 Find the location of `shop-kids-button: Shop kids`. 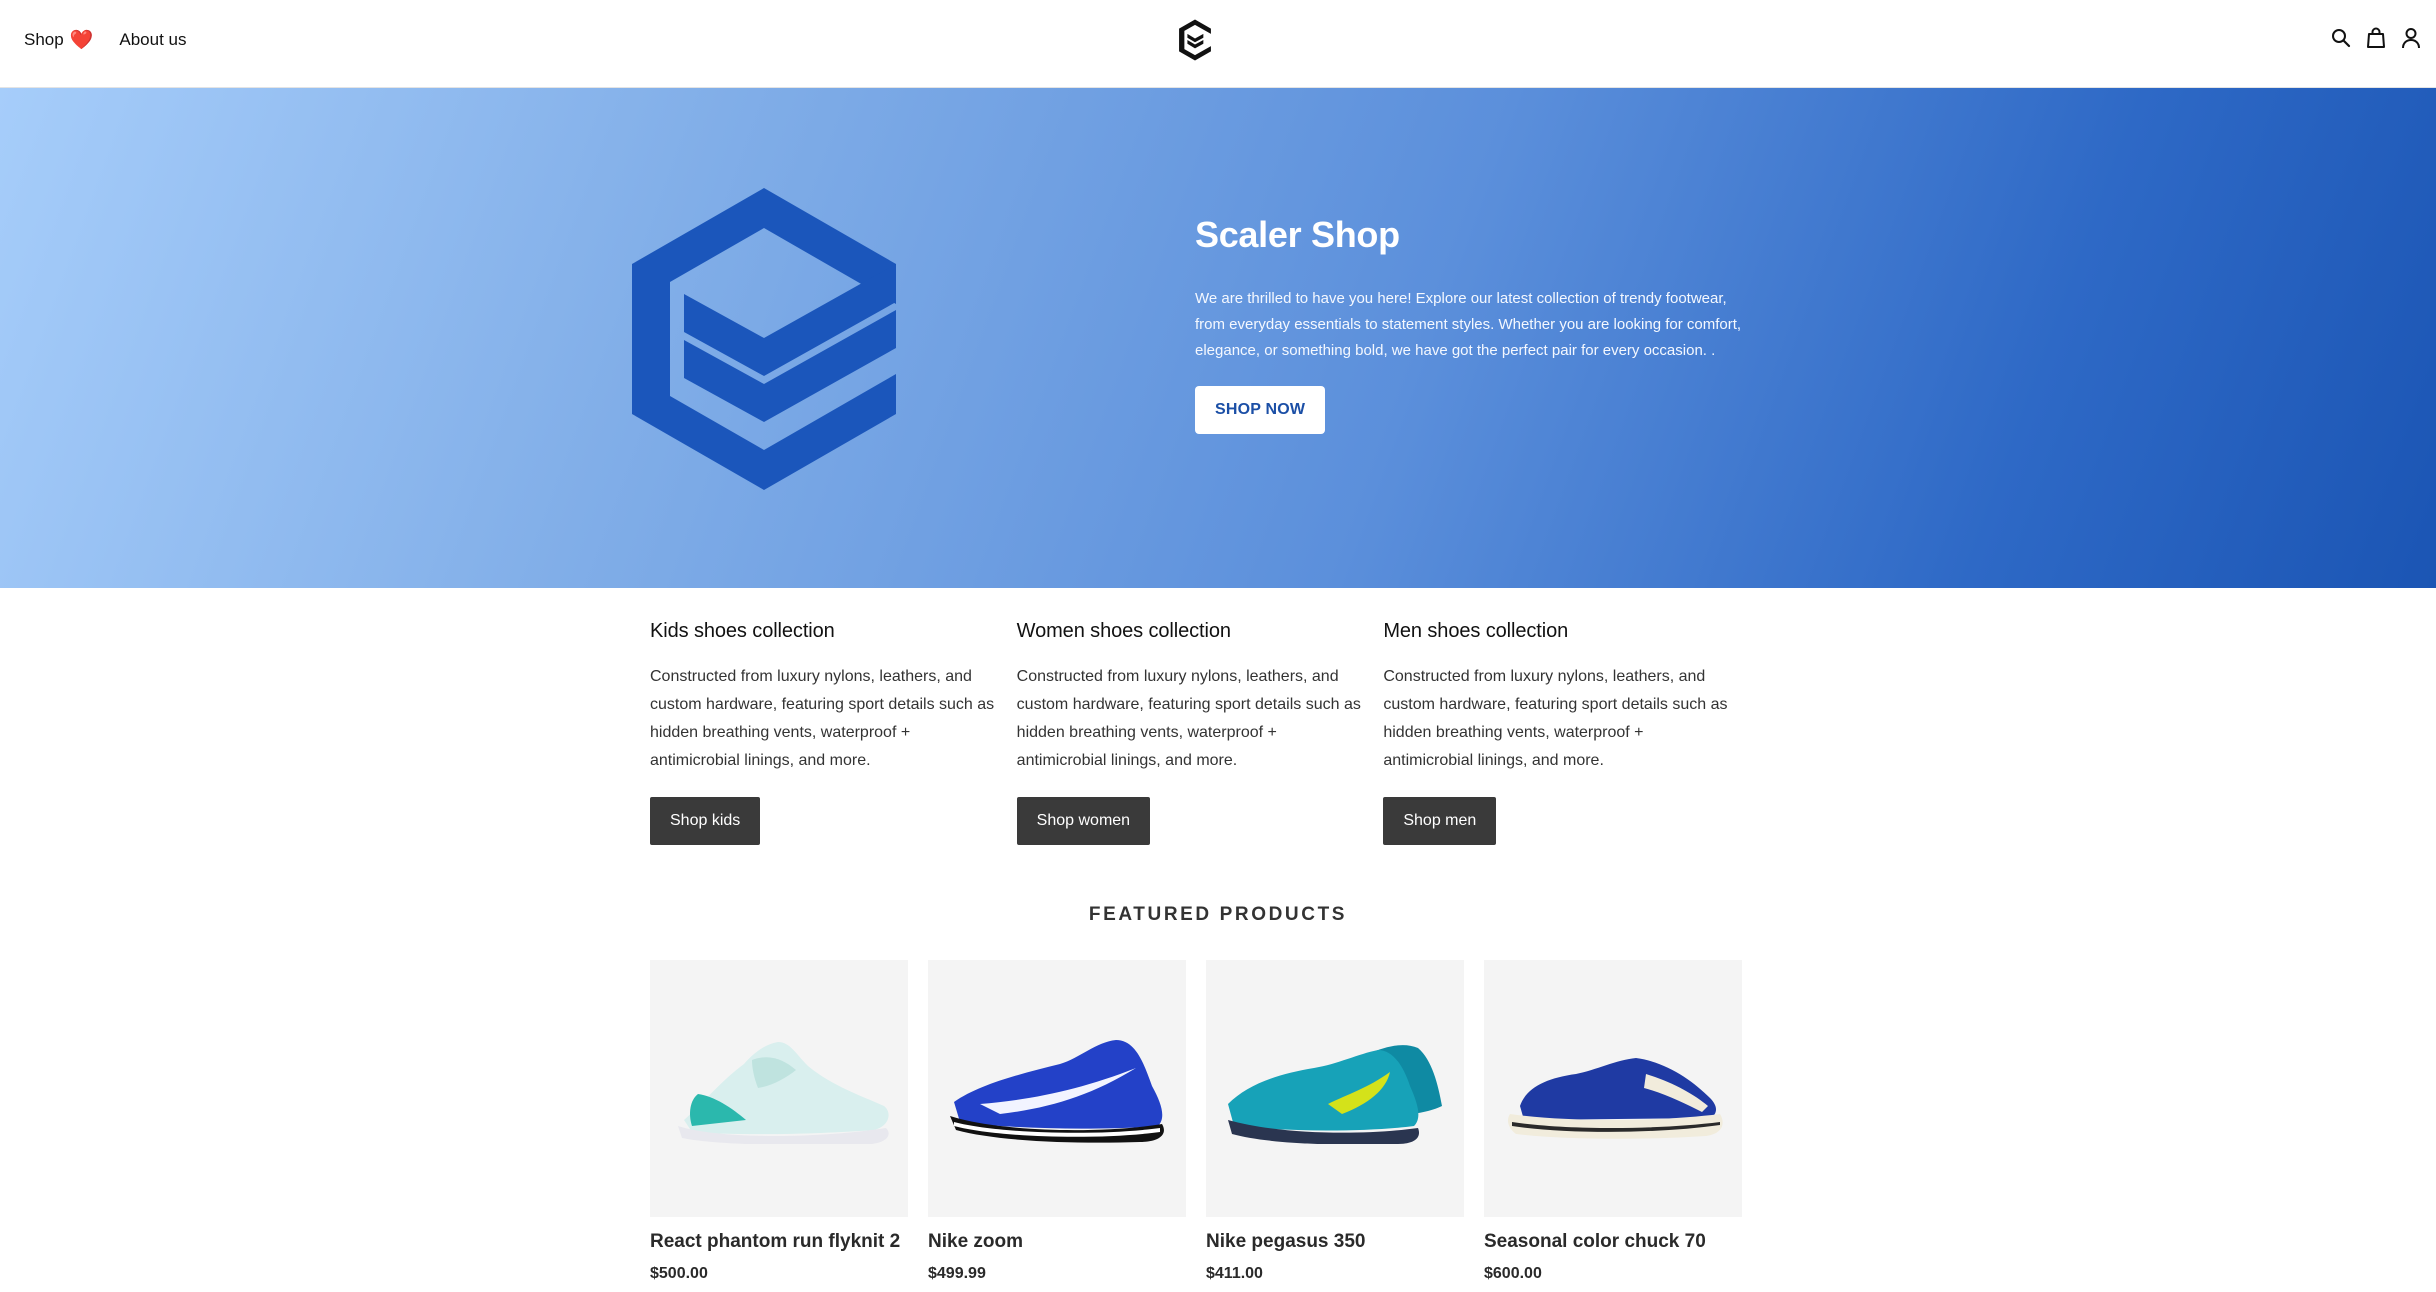

shop-kids-button: Shop kids is located at coordinates (705, 821).